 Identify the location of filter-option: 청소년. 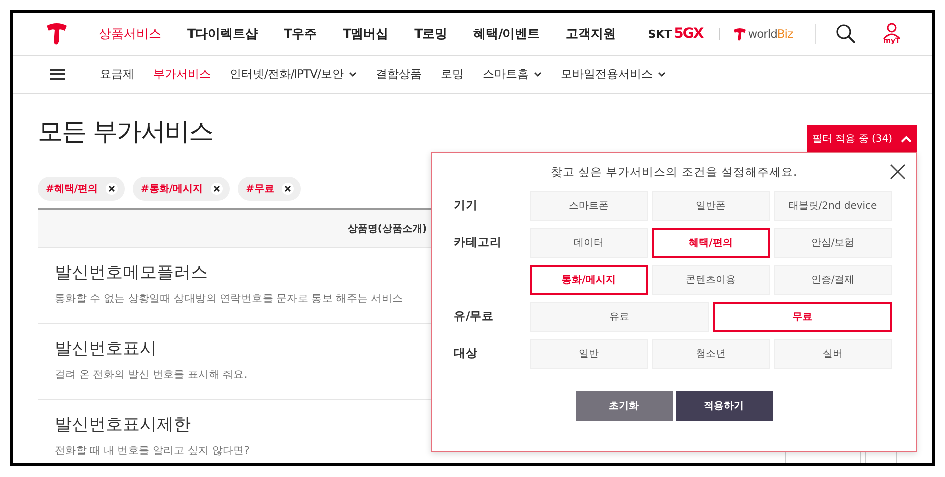
(711, 354).